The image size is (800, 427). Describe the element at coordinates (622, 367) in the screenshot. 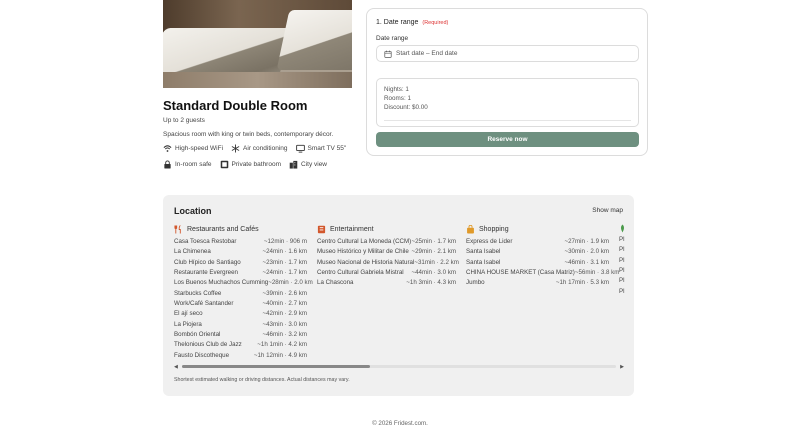

I see `scroll-right-arrow-icon: ▶` at that location.